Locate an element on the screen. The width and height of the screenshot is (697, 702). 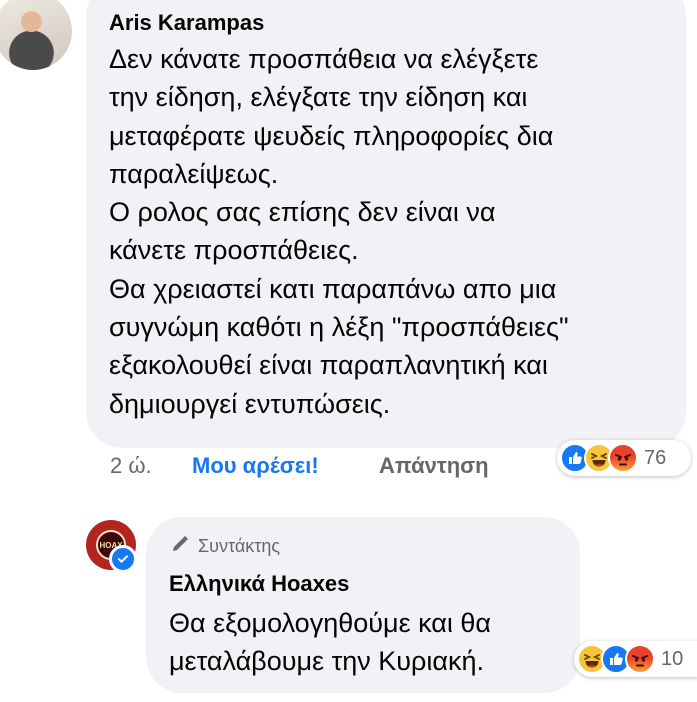
comment-text-line: Ο ρολος σας επίσης δεν είναι να is located at coordinates (302, 212).